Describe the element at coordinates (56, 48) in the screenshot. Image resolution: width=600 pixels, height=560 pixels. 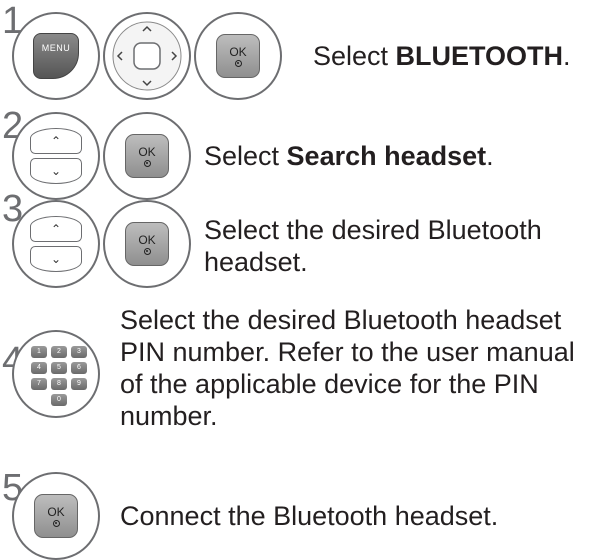
I see `menu-button-label: MENU` at that location.